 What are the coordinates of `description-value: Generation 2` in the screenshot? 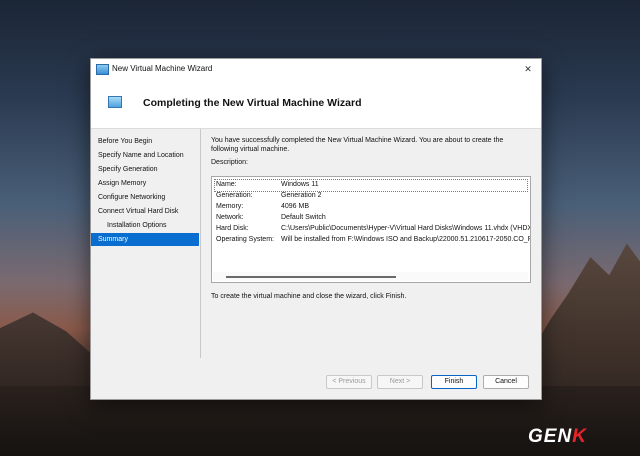 It's located at (301, 195).